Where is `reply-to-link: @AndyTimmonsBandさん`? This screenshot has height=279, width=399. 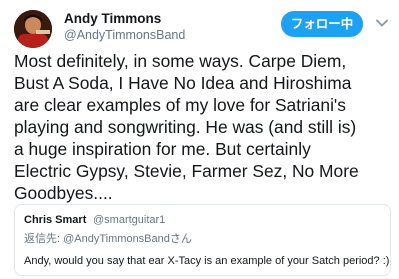
reply-to-link: @AndyTimmonsBandさん is located at coordinates (127, 239).